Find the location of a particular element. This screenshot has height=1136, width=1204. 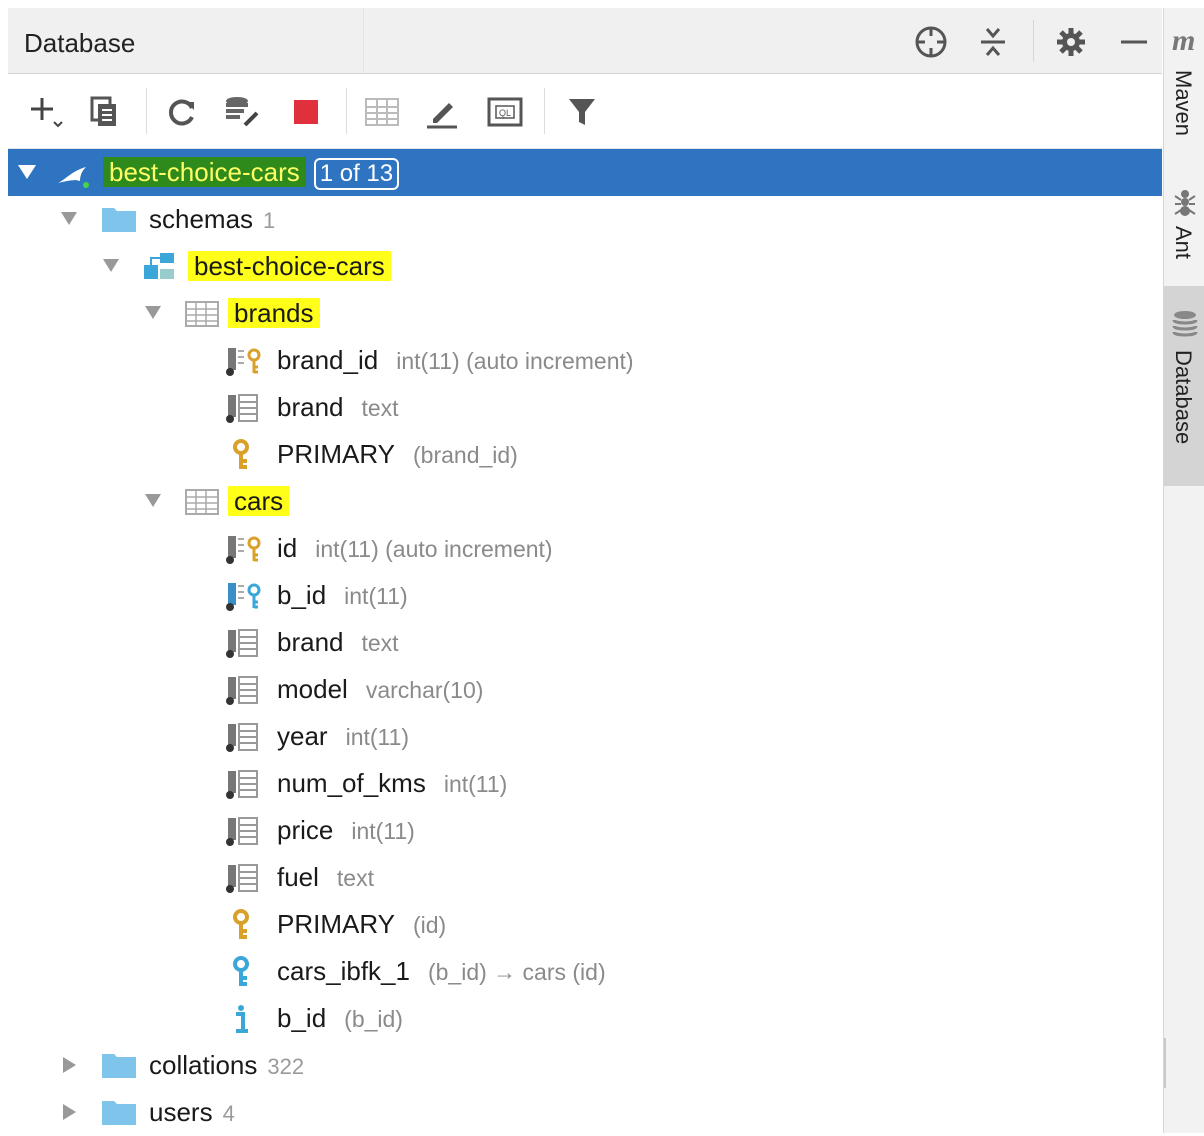

table-label: brands is located at coordinates (274, 313).